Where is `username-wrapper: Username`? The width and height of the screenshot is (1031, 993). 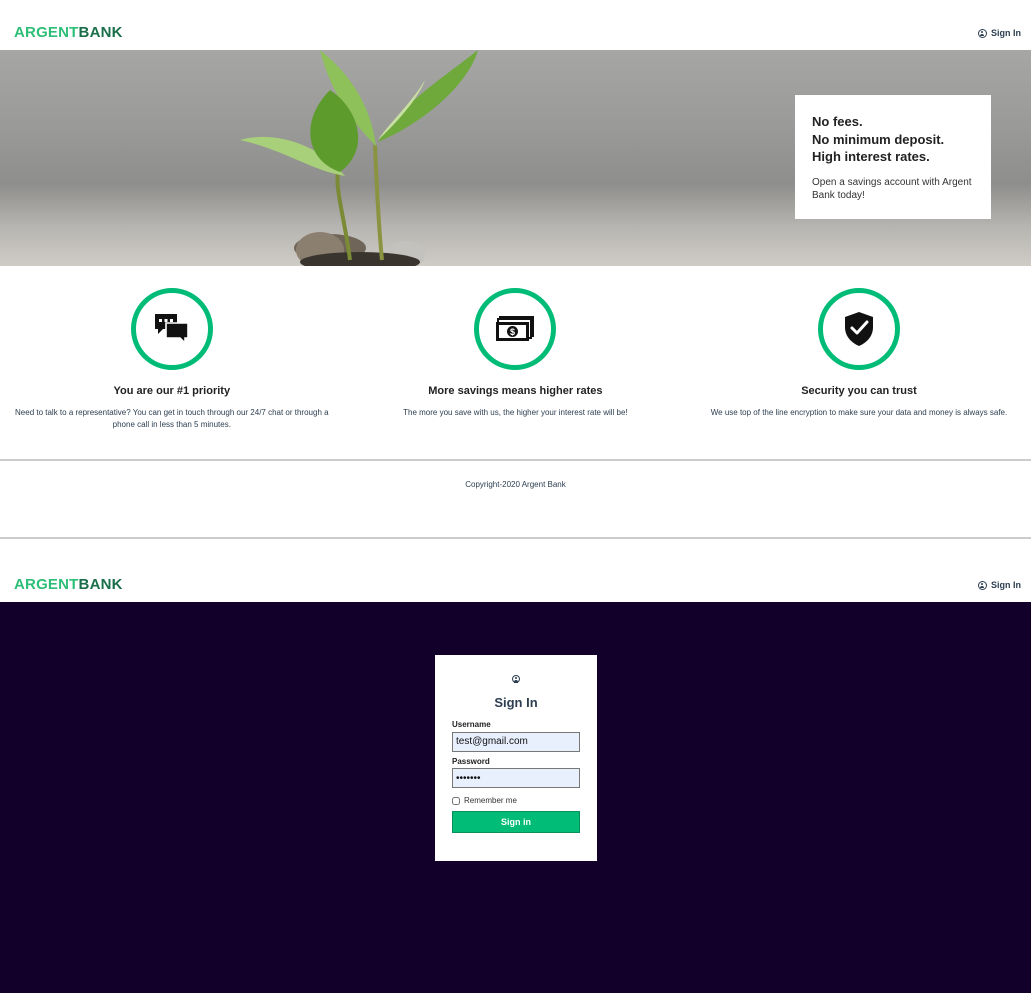
username-wrapper: Username is located at coordinates (516, 736).